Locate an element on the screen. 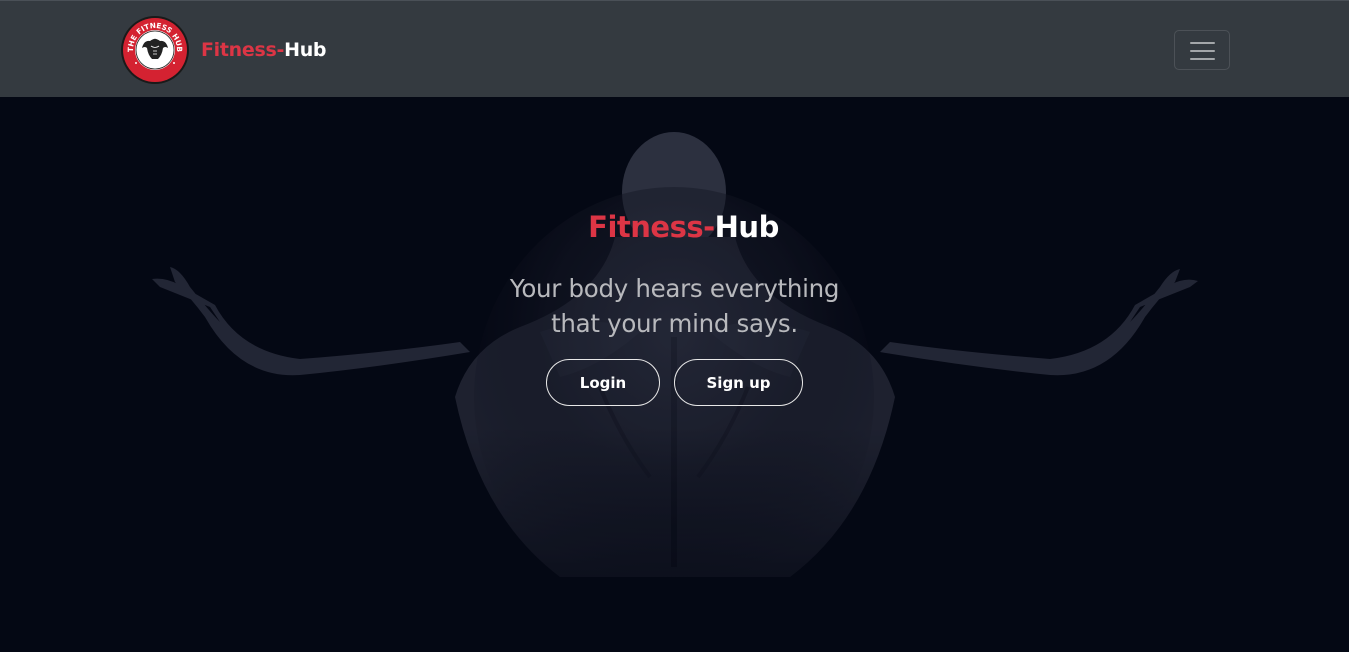  navbar-brand: THE FITNESS HUB GYM Fitness-Hub is located at coordinates (223, 50).